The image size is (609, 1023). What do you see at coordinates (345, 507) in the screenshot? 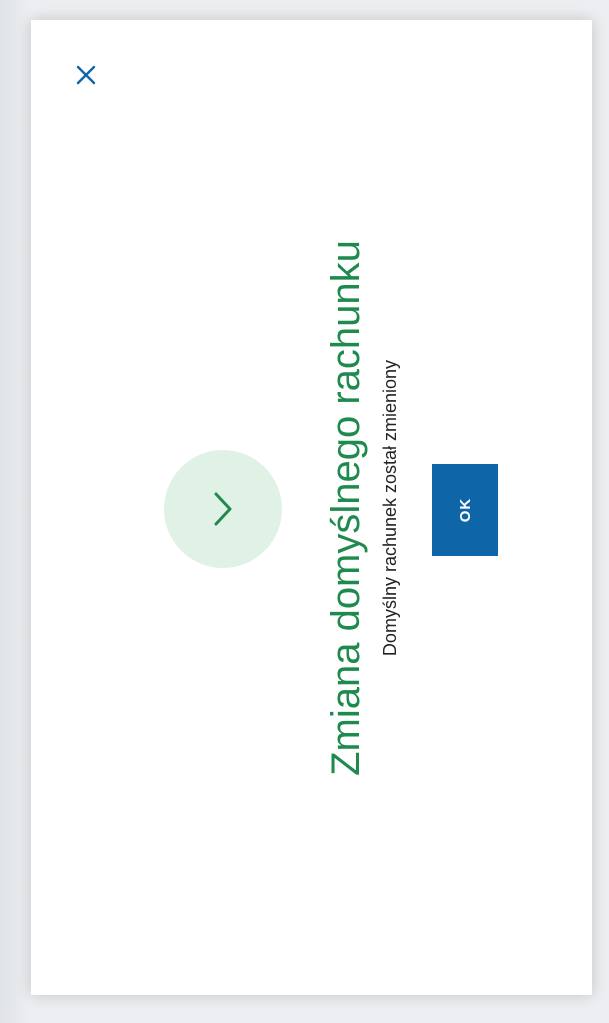
I see `dialog-title: Zmiana domyślnego rachunku` at bounding box center [345, 507].